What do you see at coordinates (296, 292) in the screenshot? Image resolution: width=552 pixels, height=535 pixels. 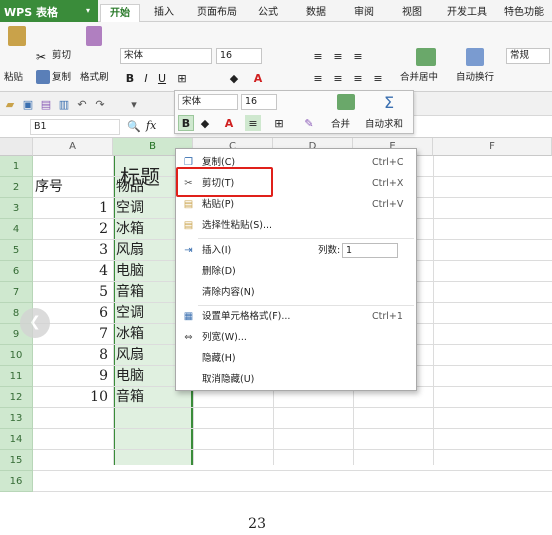 I see `menu-item-clear-contents: 清除内容(N)` at bounding box center [296, 292].